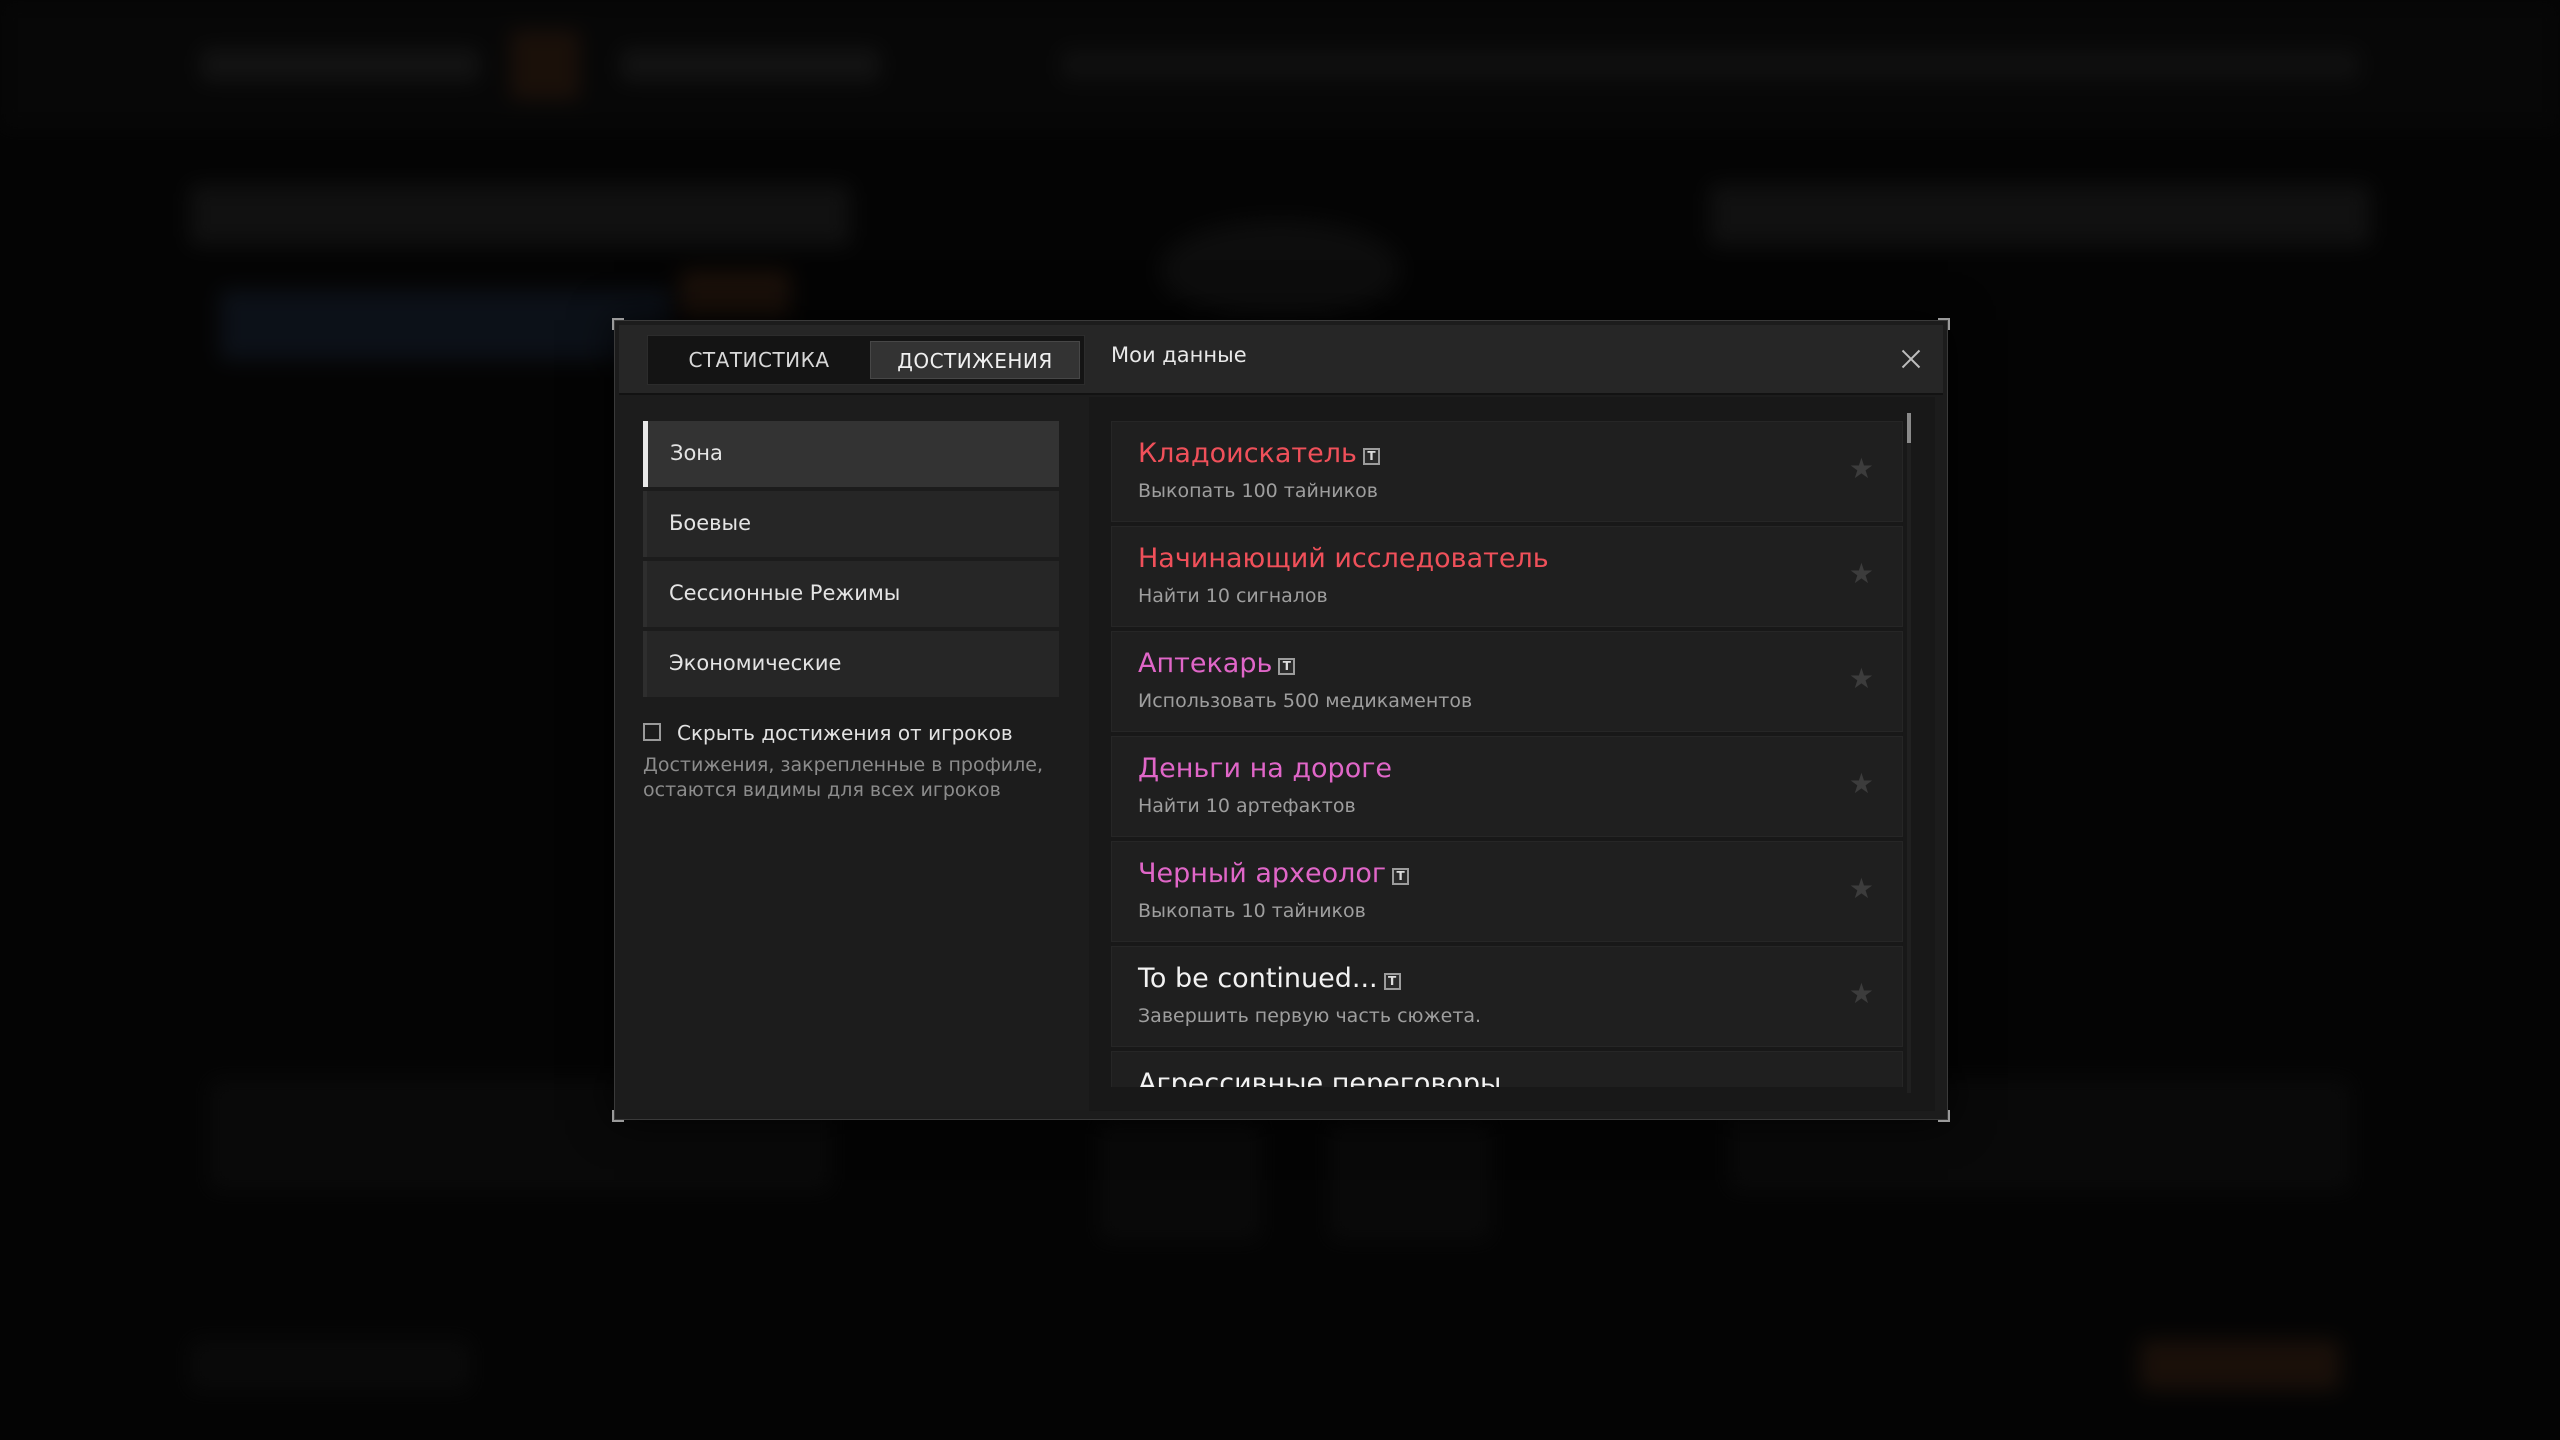  I want to click on tab-bar: СТАТИСТИКА ДОСТИЖЕНИЯ, so click(866, 360).